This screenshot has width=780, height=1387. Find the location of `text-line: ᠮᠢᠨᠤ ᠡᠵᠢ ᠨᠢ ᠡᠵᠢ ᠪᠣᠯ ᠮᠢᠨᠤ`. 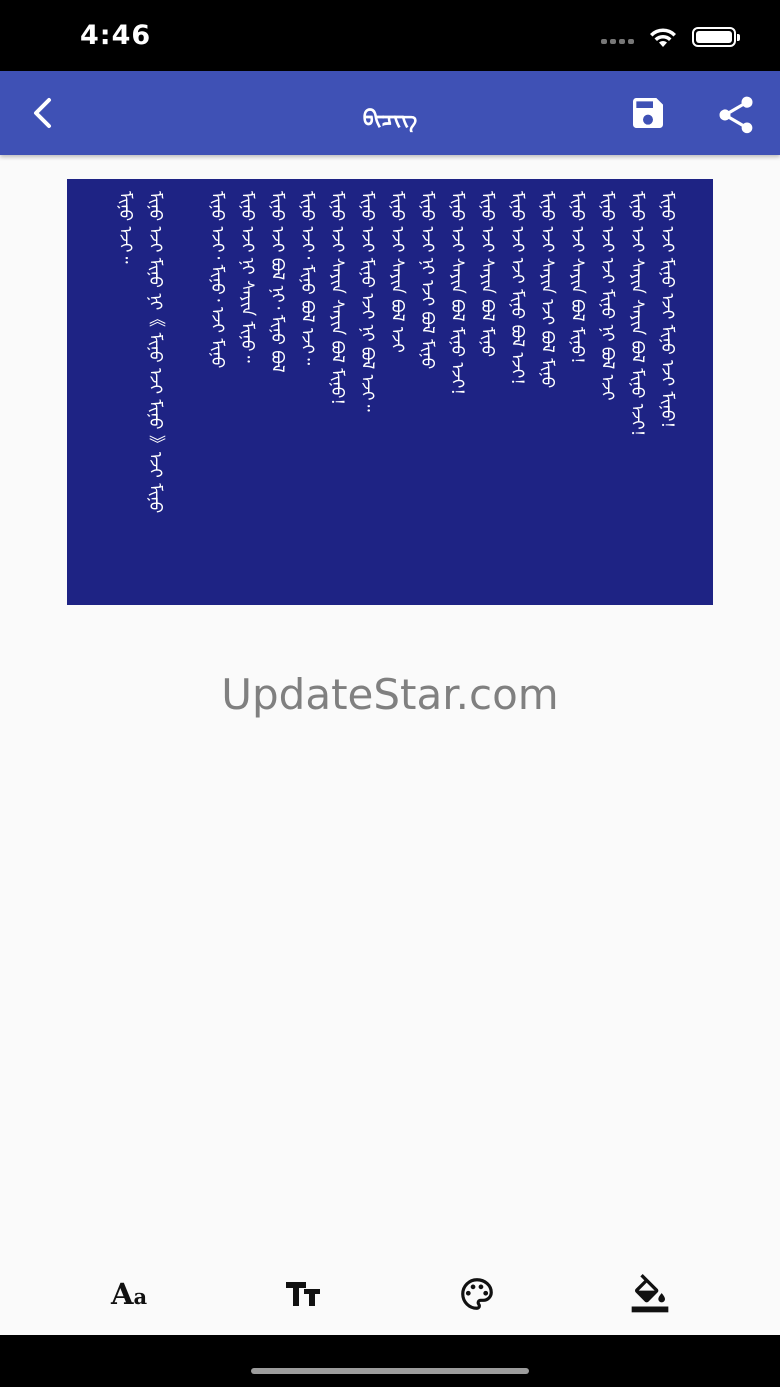

text-line: ᠮᠢᠨᠤ ᠡᠵᠢ ᠨᠢ ᠡᠵᠢ ᠪᠣᠯ ᠮᠢᠨᠤ is located at coordinates (427, 280).